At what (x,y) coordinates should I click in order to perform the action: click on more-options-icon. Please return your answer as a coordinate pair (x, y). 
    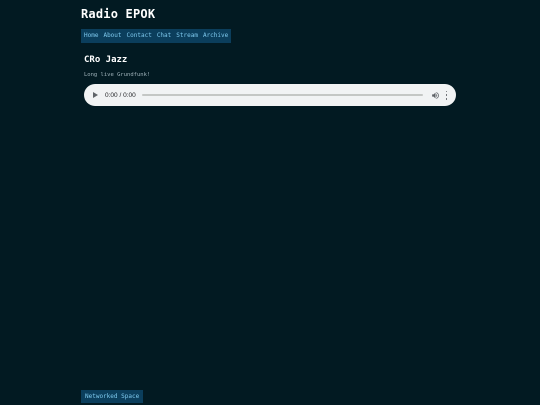
    Looking at the image, I should click on (446, 95).